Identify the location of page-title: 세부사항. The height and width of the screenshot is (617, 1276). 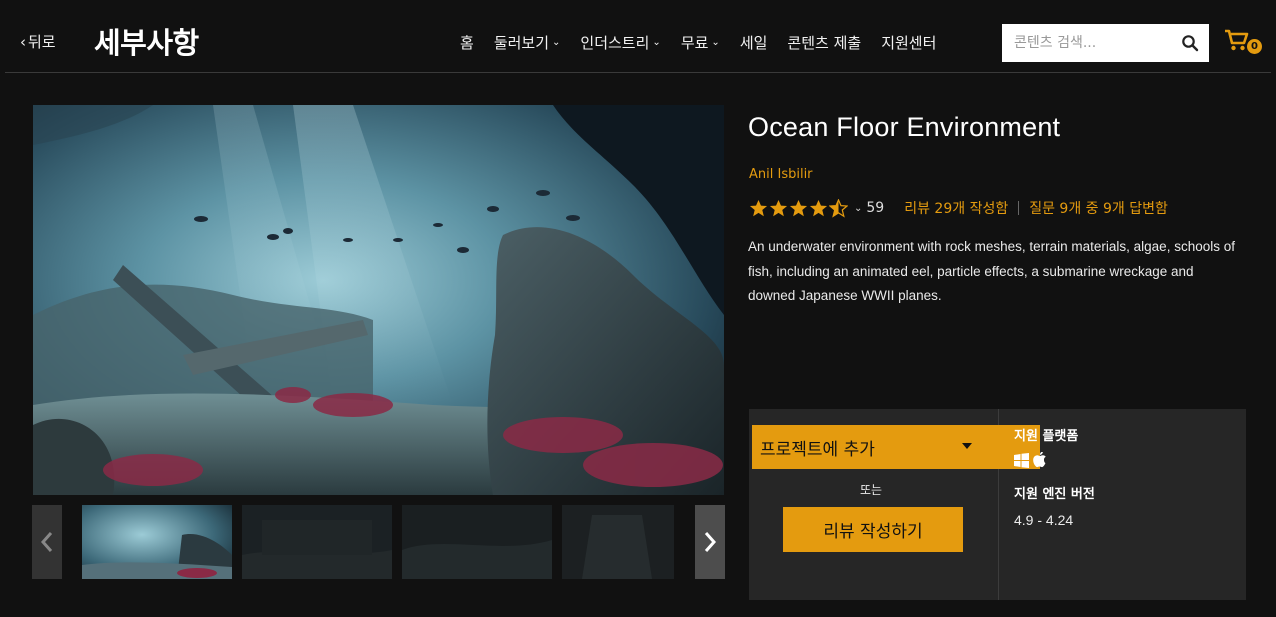
(146, 43).